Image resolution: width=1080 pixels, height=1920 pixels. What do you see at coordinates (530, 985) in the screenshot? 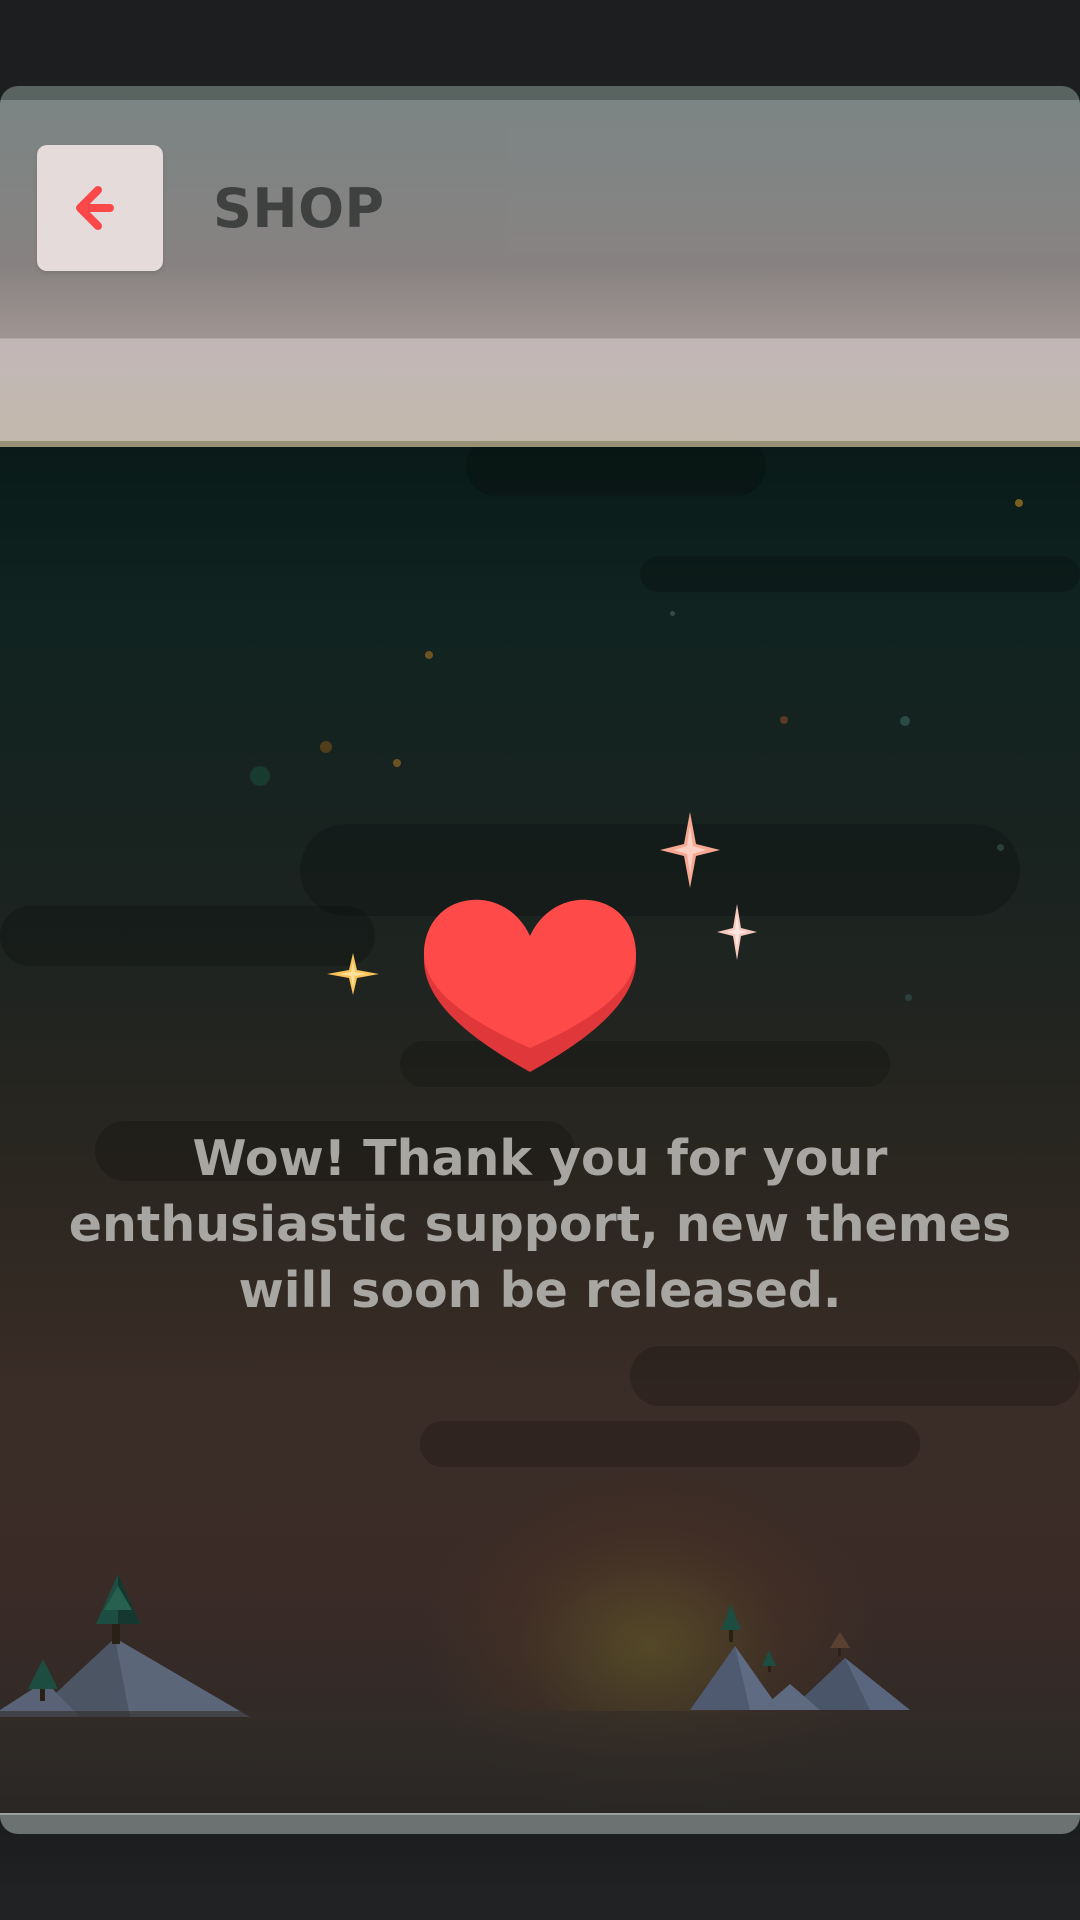
I see `heart-icon` at bounding box center [530, 985].